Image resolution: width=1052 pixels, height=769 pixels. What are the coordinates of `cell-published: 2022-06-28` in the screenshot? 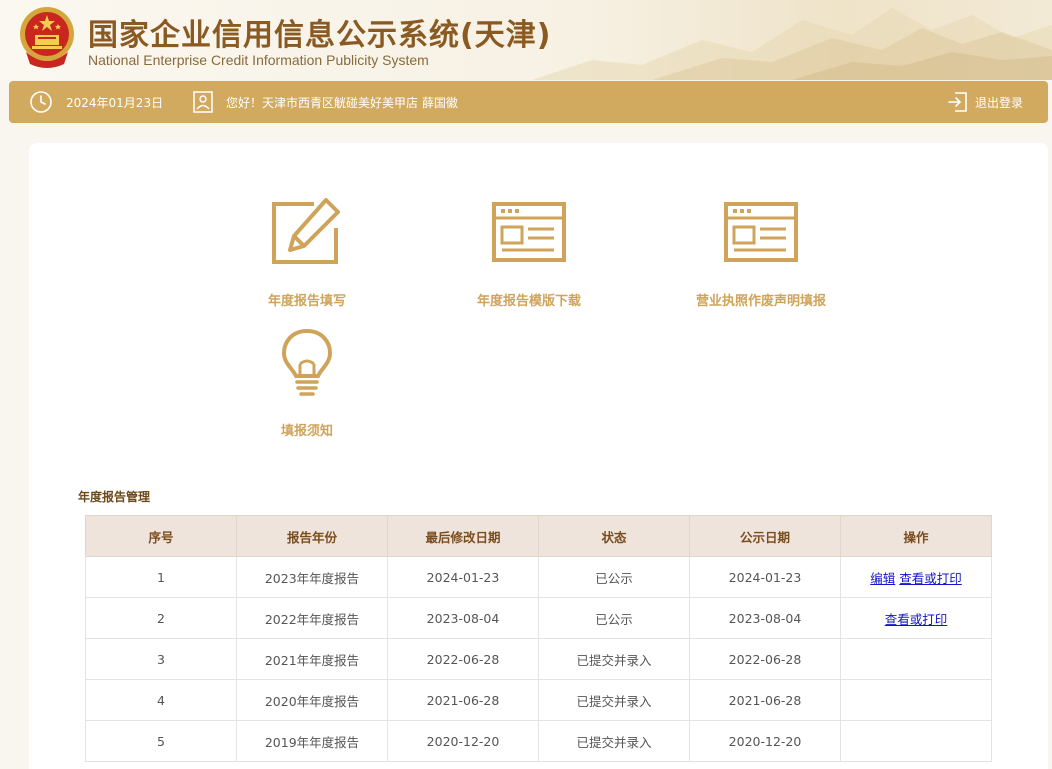 It's located at (765, 659).